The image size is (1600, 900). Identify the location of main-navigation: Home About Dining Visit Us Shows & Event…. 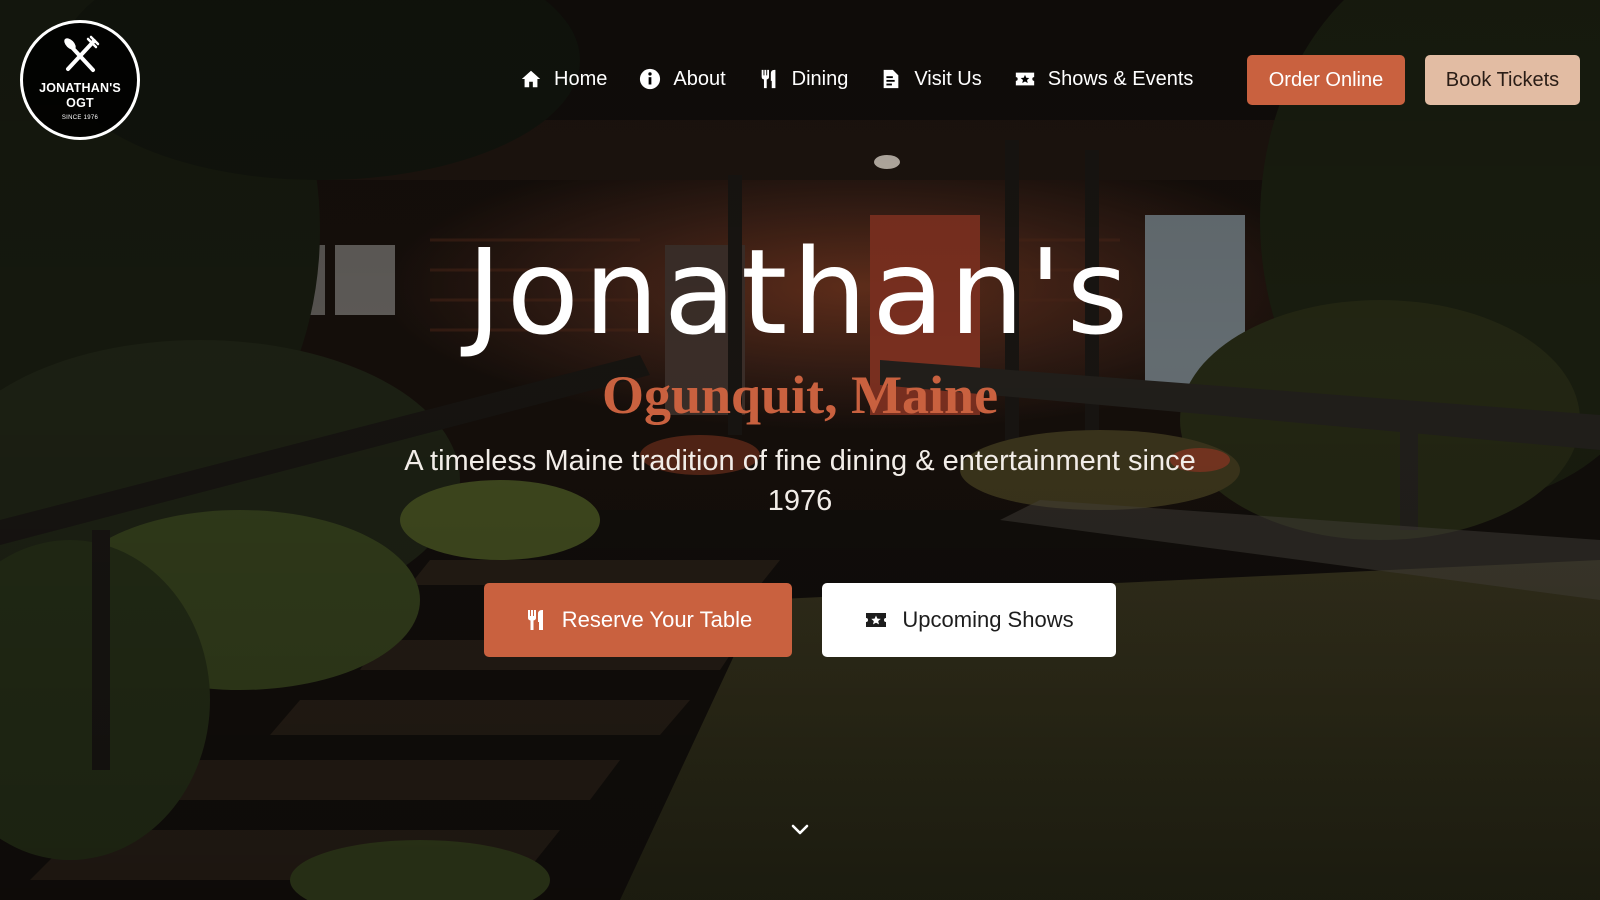
(856, 79).